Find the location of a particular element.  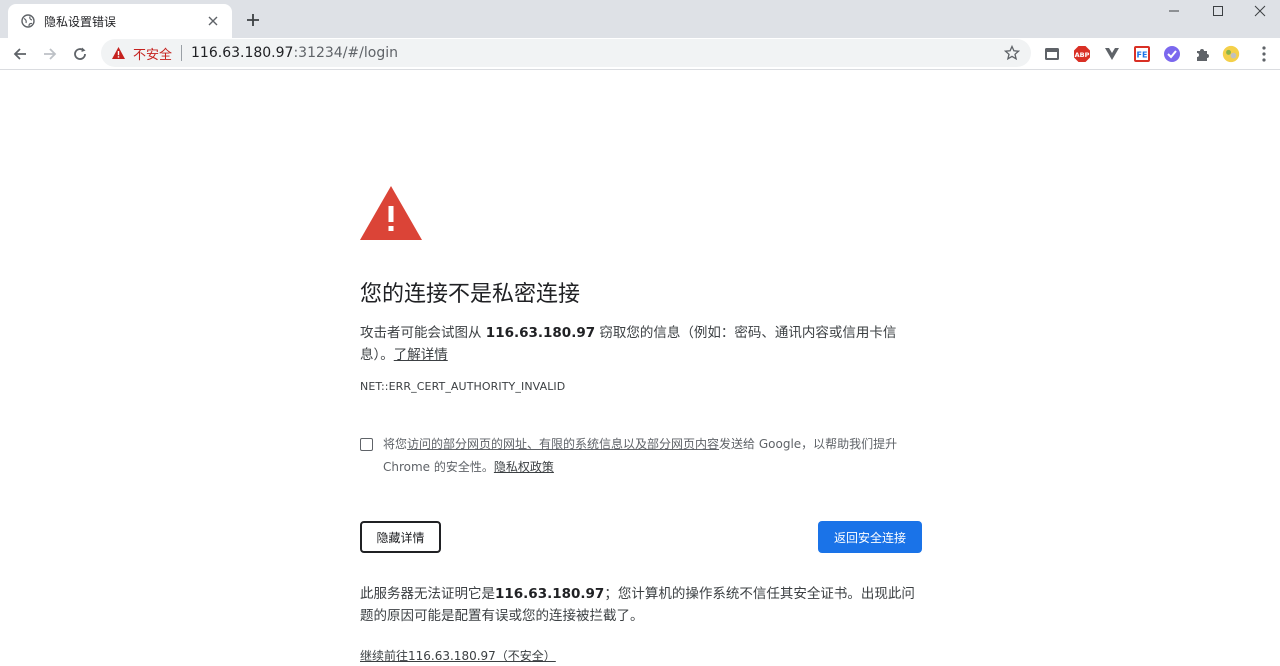

warning-triangle-icon is located at coordinates (391, 213).